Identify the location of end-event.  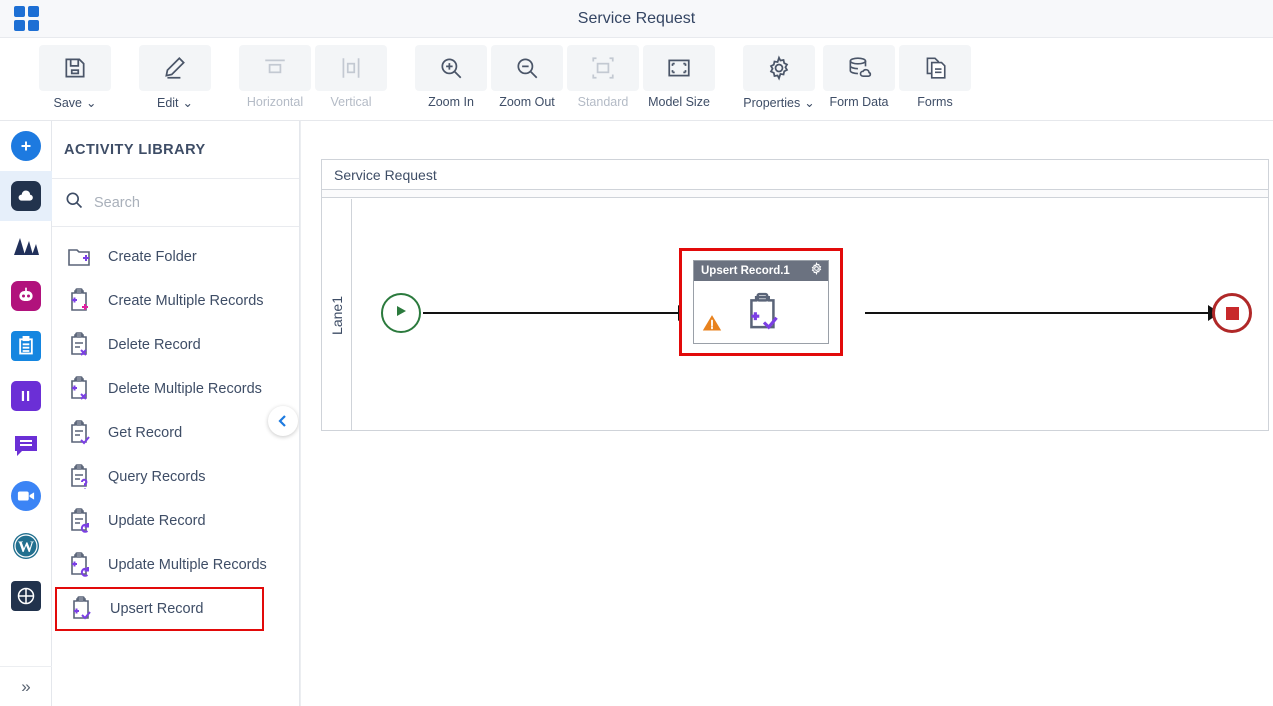
(1232, 313).